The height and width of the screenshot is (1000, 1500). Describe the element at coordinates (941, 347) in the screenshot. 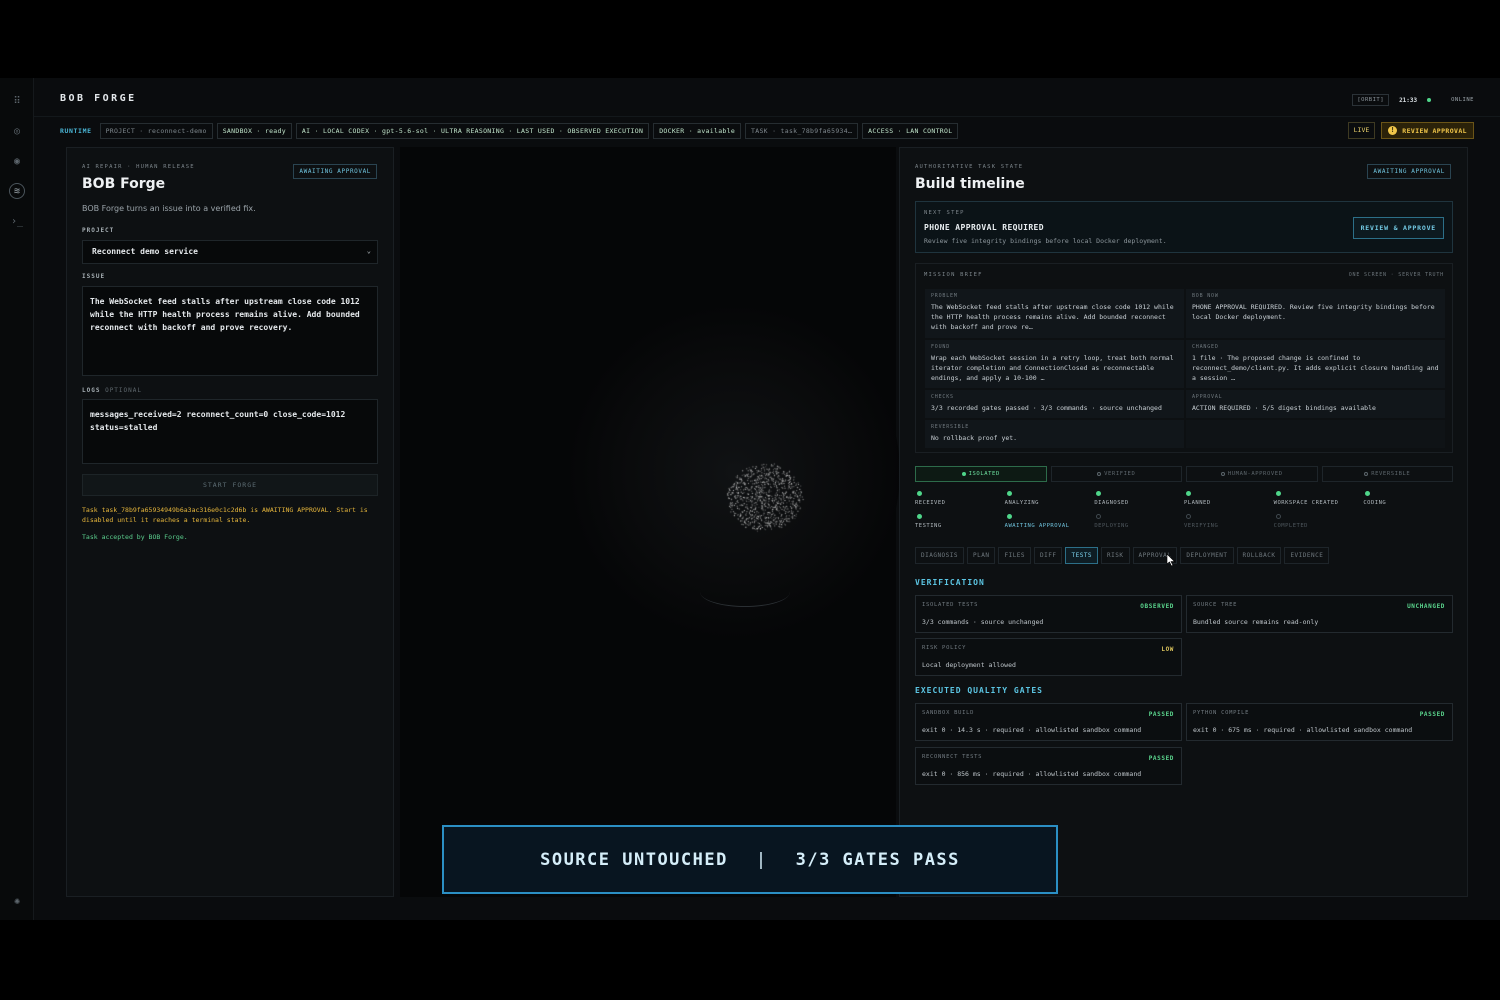

I see `mission-cell-label: FOUND` at that location.